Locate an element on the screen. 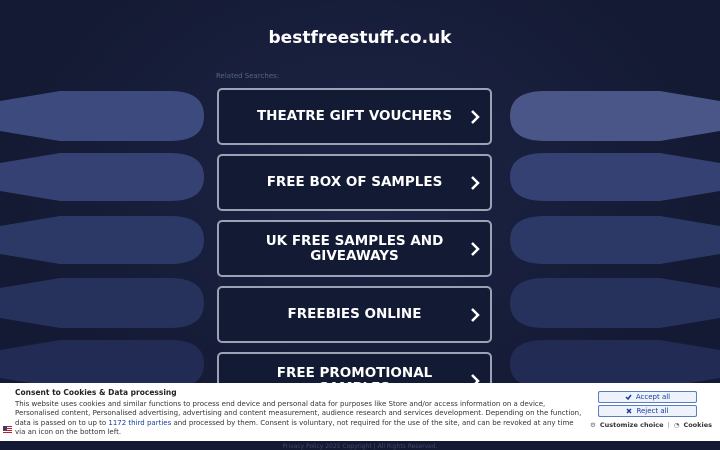 The width and height of the screenshot is (720, 450). privacy-policy-link: Privacy Policy is located at coordinates (302, 446).